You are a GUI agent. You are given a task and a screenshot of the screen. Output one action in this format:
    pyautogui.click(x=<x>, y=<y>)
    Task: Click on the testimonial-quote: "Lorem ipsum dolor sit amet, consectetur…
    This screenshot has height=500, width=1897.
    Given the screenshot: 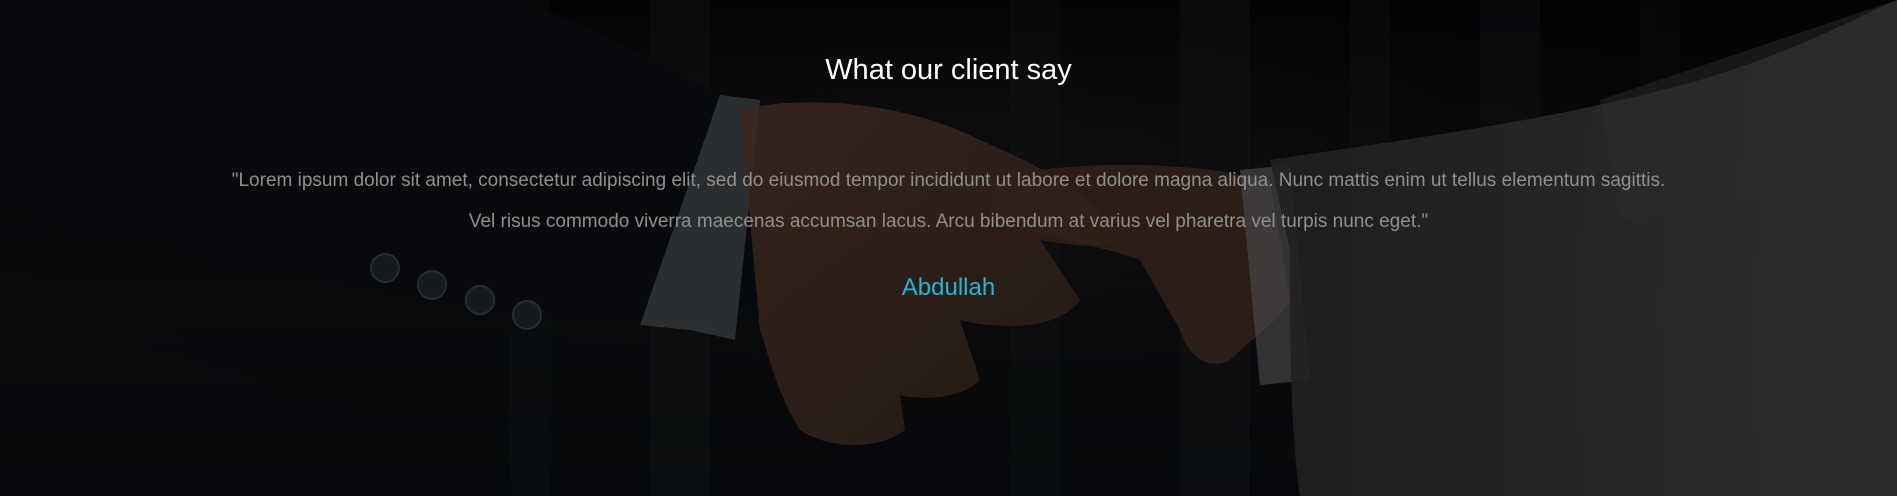 What is the action you would take?
    pyautogui.click(x=948, y=201)
    